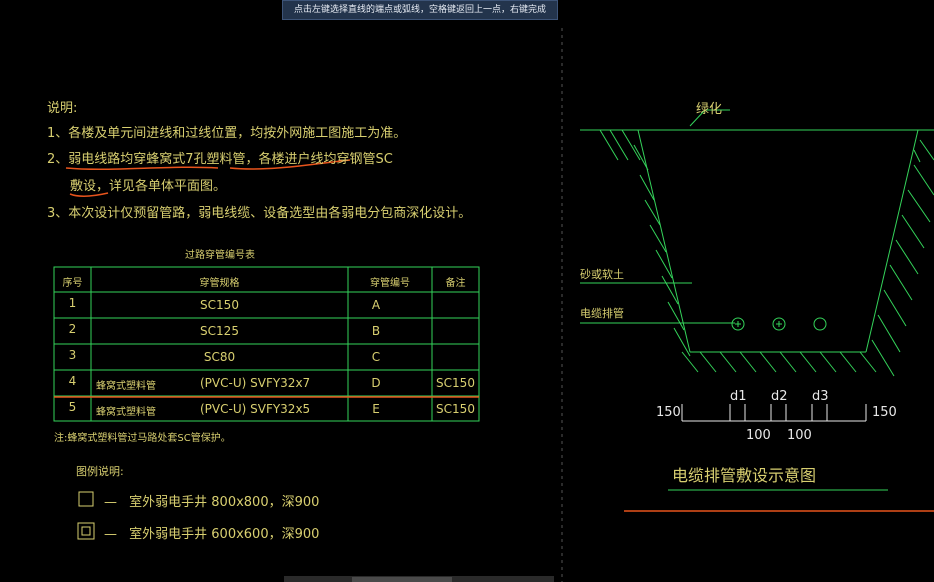  What do you see at coordinates (455, 283) in the screenshot?
I see `table-header-remark: 备注` at bounding box center [455, 283].